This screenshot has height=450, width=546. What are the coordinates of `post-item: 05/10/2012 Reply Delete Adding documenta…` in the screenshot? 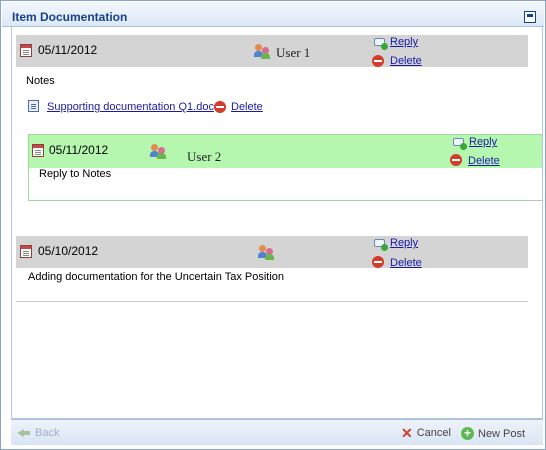 It's located at (272, 269).